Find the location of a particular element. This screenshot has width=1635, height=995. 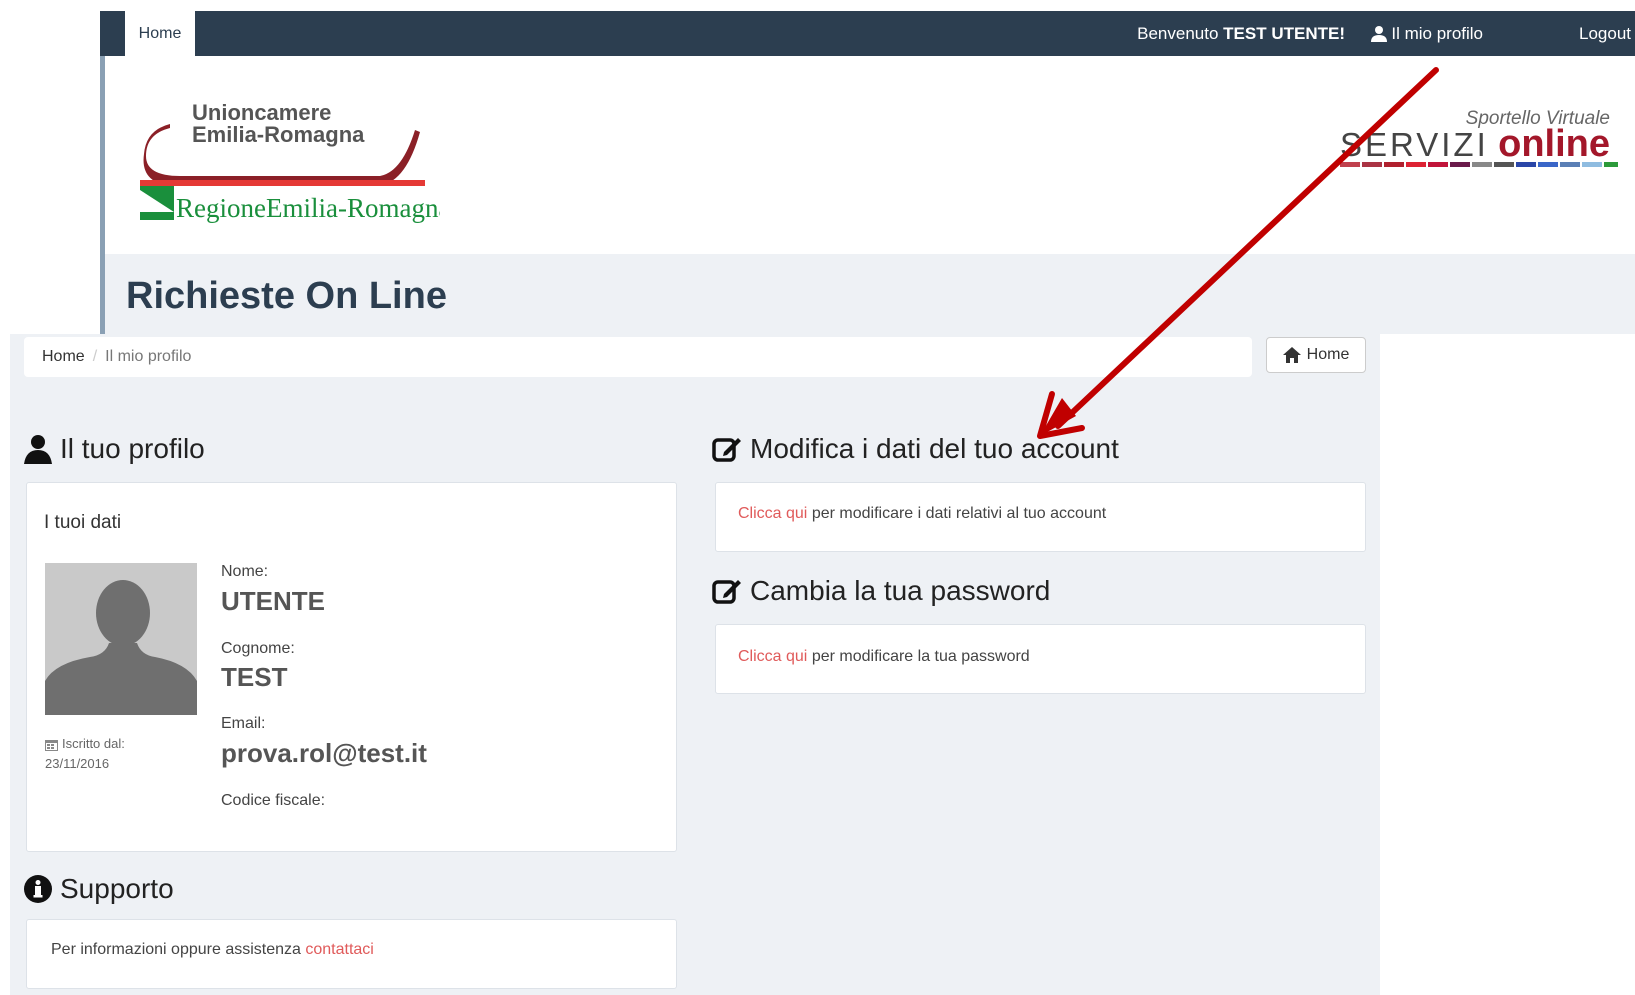

annotation-arrow is located at coordinates (1238, 253).